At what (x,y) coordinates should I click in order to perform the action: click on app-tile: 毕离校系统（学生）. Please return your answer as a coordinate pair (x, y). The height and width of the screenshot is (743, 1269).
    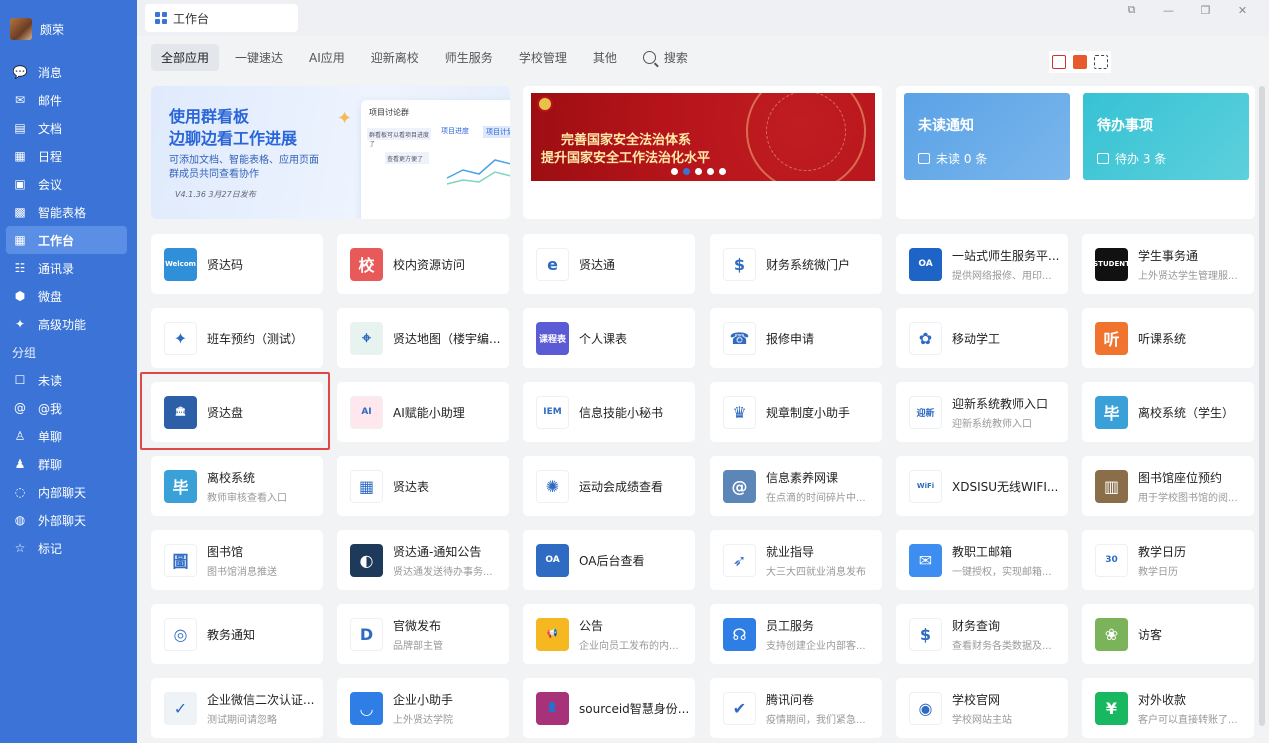
    Looking at the image, I should click on (1168, 412).